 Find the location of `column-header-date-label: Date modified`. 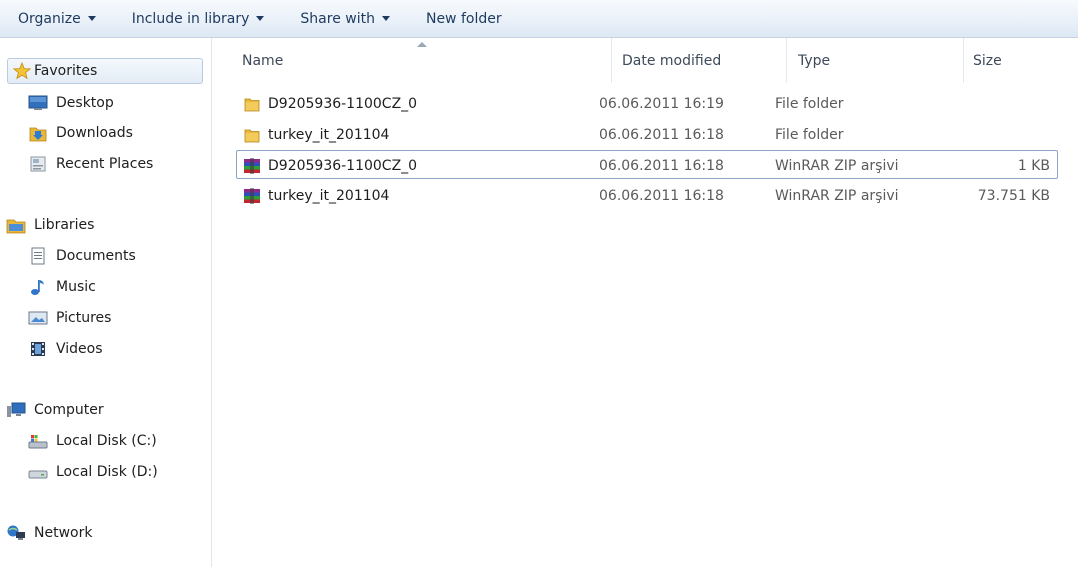

column-header-date-label: Date modified is located at coordinates (672, 60).